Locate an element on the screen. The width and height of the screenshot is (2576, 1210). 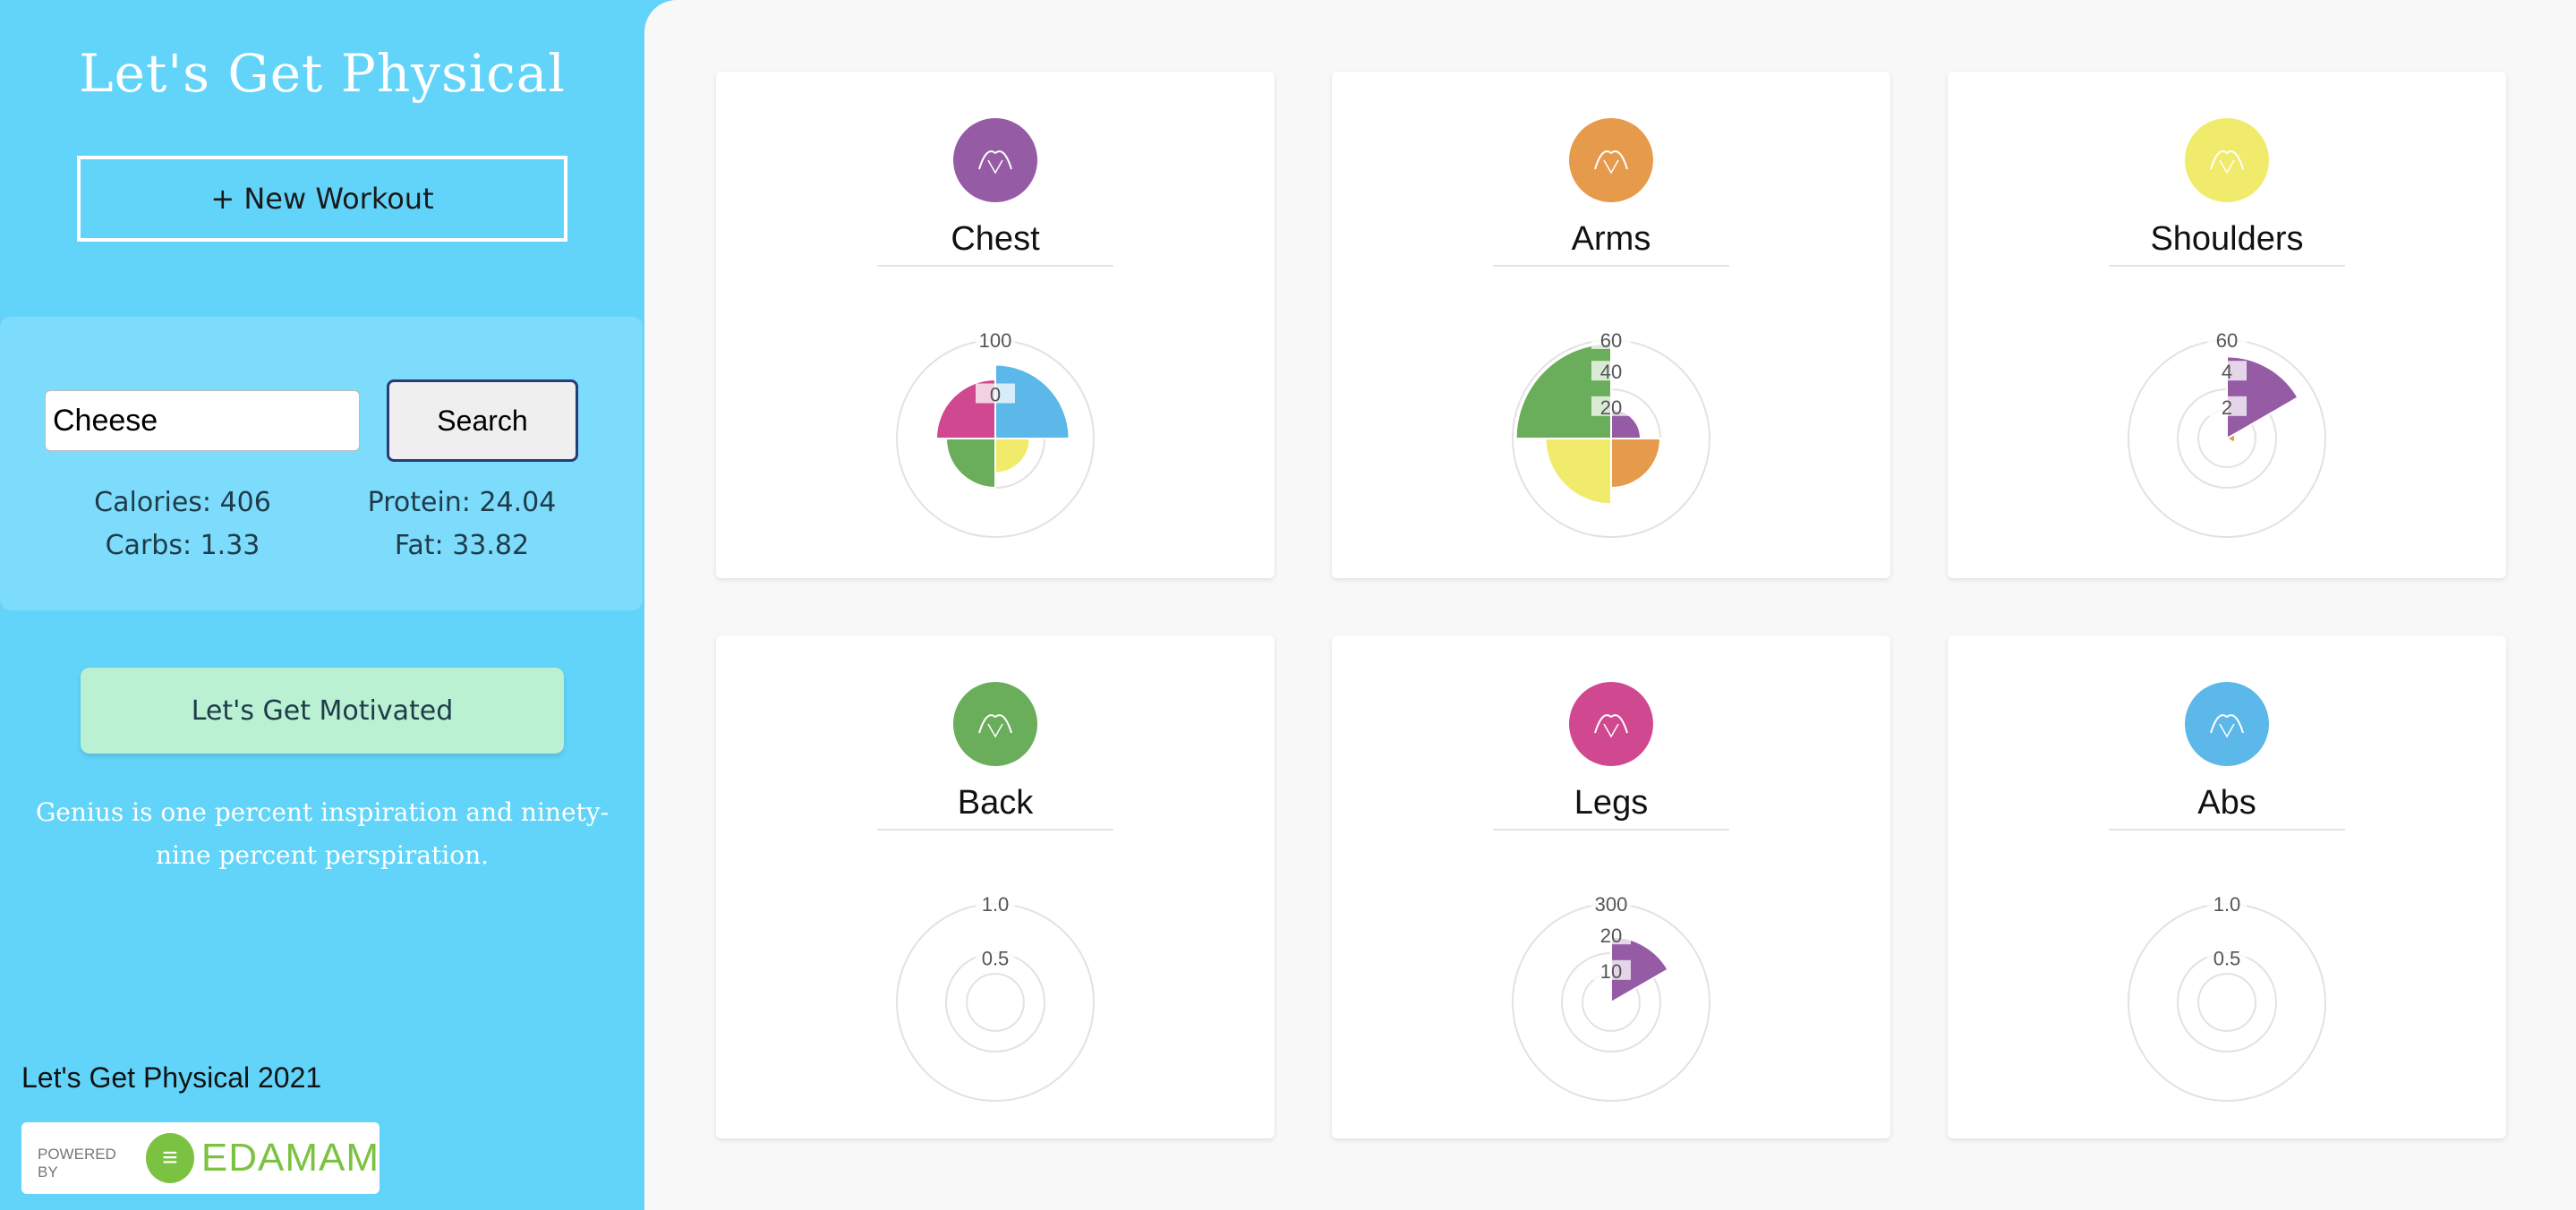
edamam-logo-icon: ≡ is located at coordinates (169, 1158).